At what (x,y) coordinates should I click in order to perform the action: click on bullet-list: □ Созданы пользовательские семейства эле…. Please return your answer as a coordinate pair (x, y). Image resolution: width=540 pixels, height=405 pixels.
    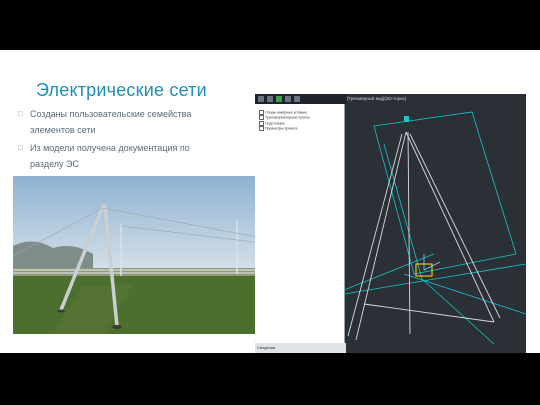
    Looking at the image, I should click on (115, 140).